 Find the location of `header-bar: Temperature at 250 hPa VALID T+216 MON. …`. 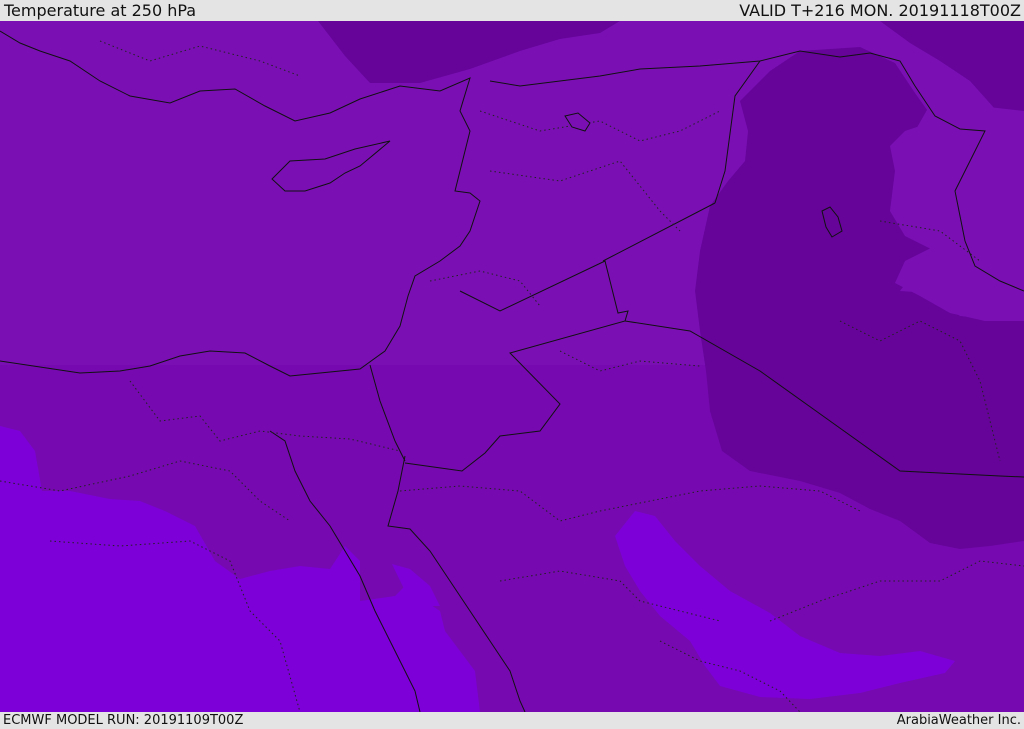

header-bar: Temperature at 250 hPa VALID T+216 MON. … is located at coordinates (512, 10).